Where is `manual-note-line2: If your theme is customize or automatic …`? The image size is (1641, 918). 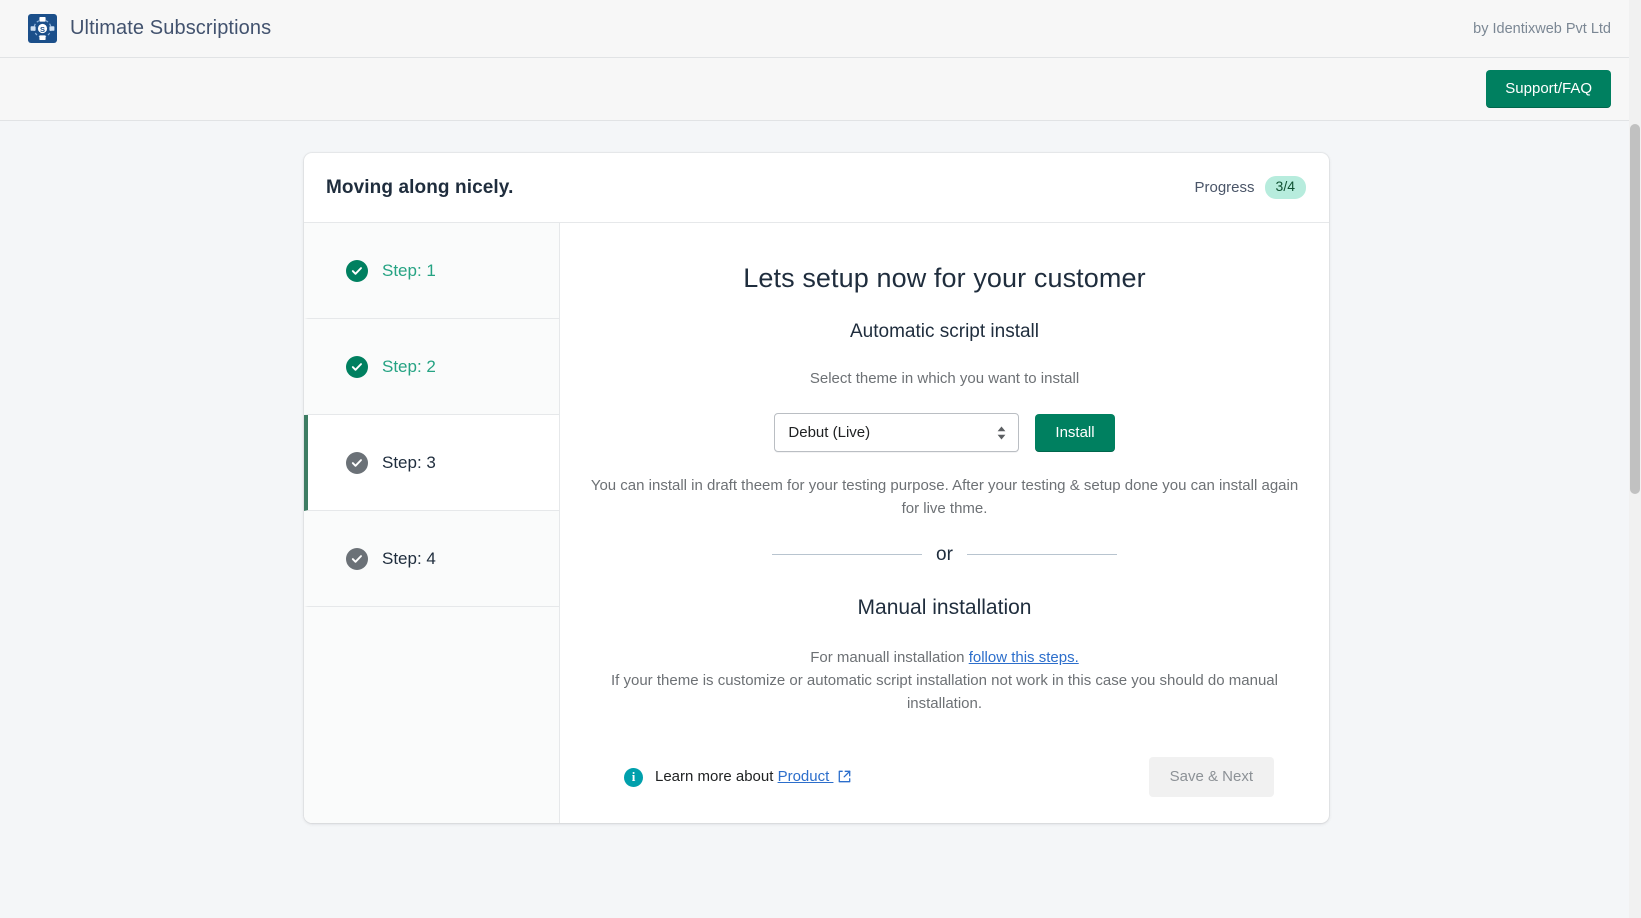 manual-note-line2: If your theme is customize or automatic … is located at coordinates (944, 691).